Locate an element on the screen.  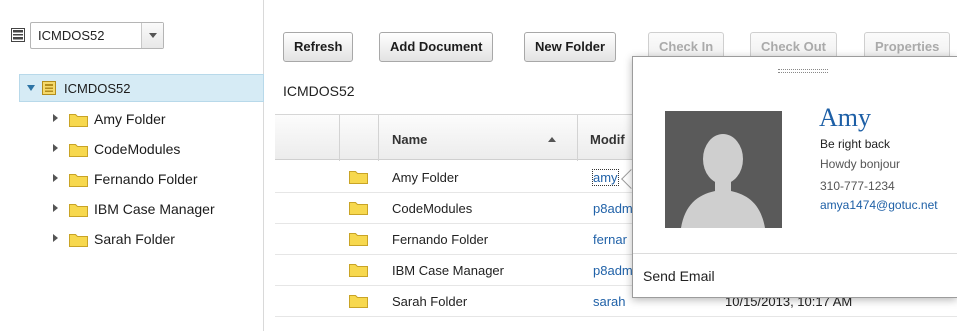
row-name: Sarah Folder is located at coordinates (429, 301).